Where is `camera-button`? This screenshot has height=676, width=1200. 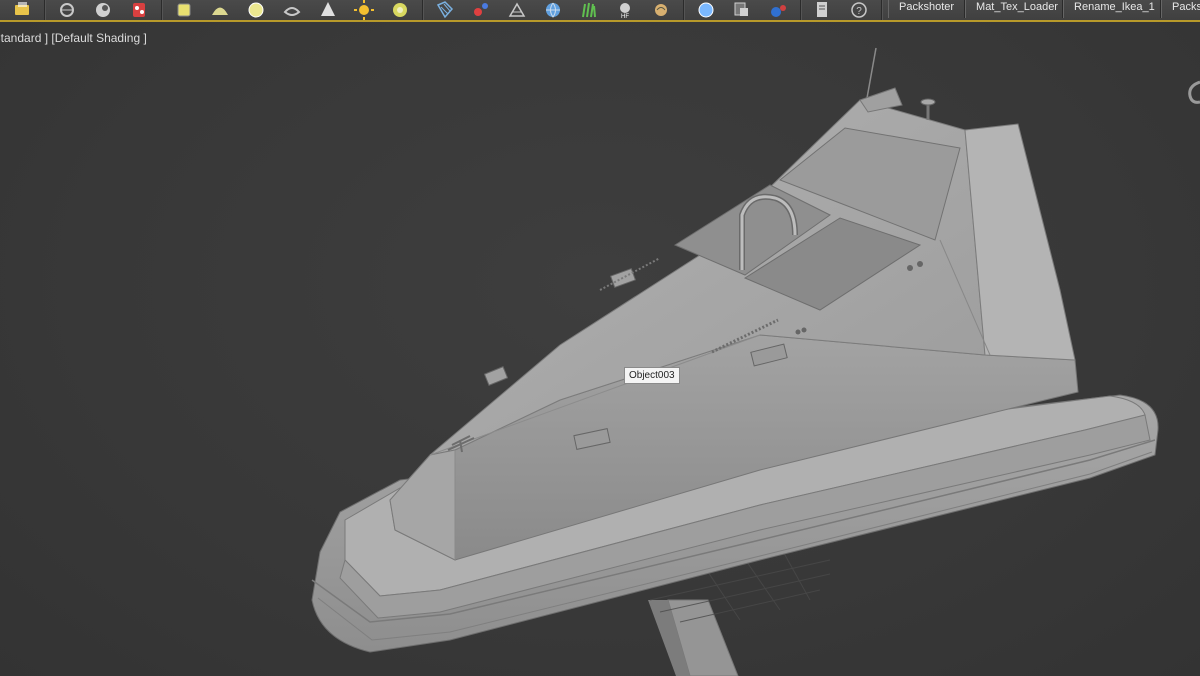 camera-button is located at coordinates (517, 10).